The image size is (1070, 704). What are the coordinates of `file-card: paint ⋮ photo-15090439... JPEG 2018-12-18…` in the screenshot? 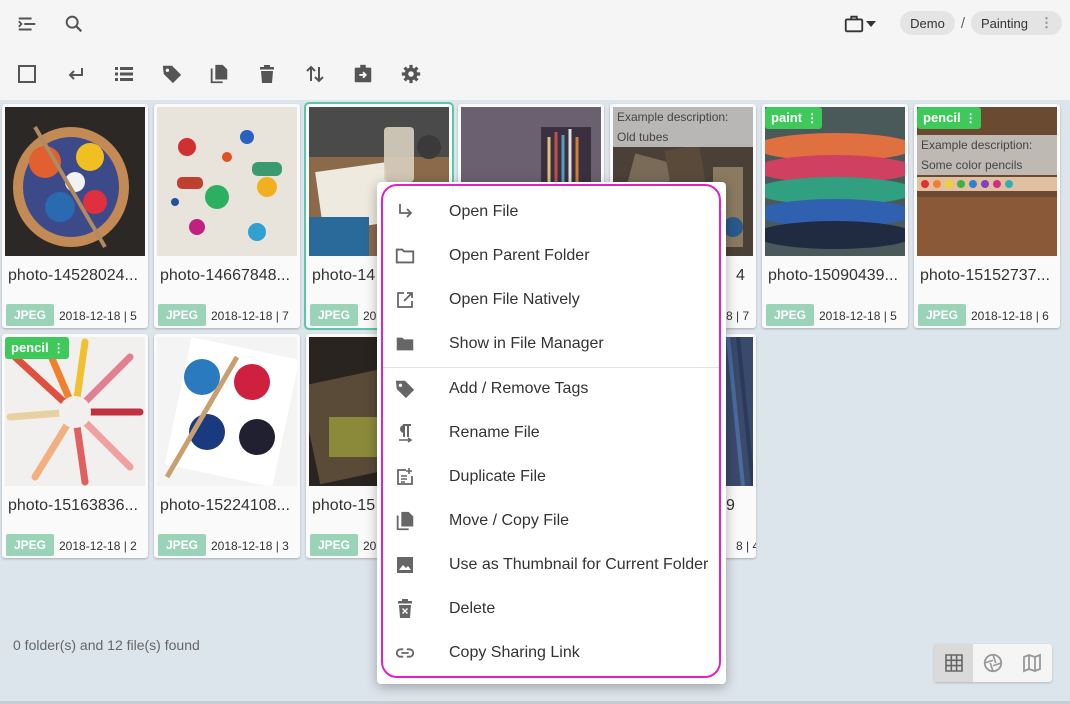 It's located at (835, 216).